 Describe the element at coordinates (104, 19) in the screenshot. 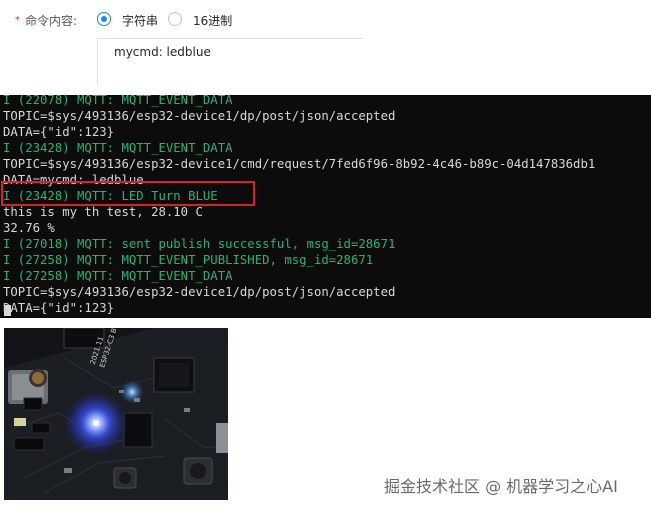

I see `radio-string` at that location.